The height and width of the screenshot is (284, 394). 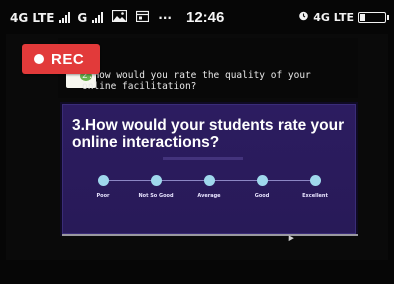 I want to click on status-bar: 4G LTE G ··· 12:46 4G LTE, so click(x=197, y=17).